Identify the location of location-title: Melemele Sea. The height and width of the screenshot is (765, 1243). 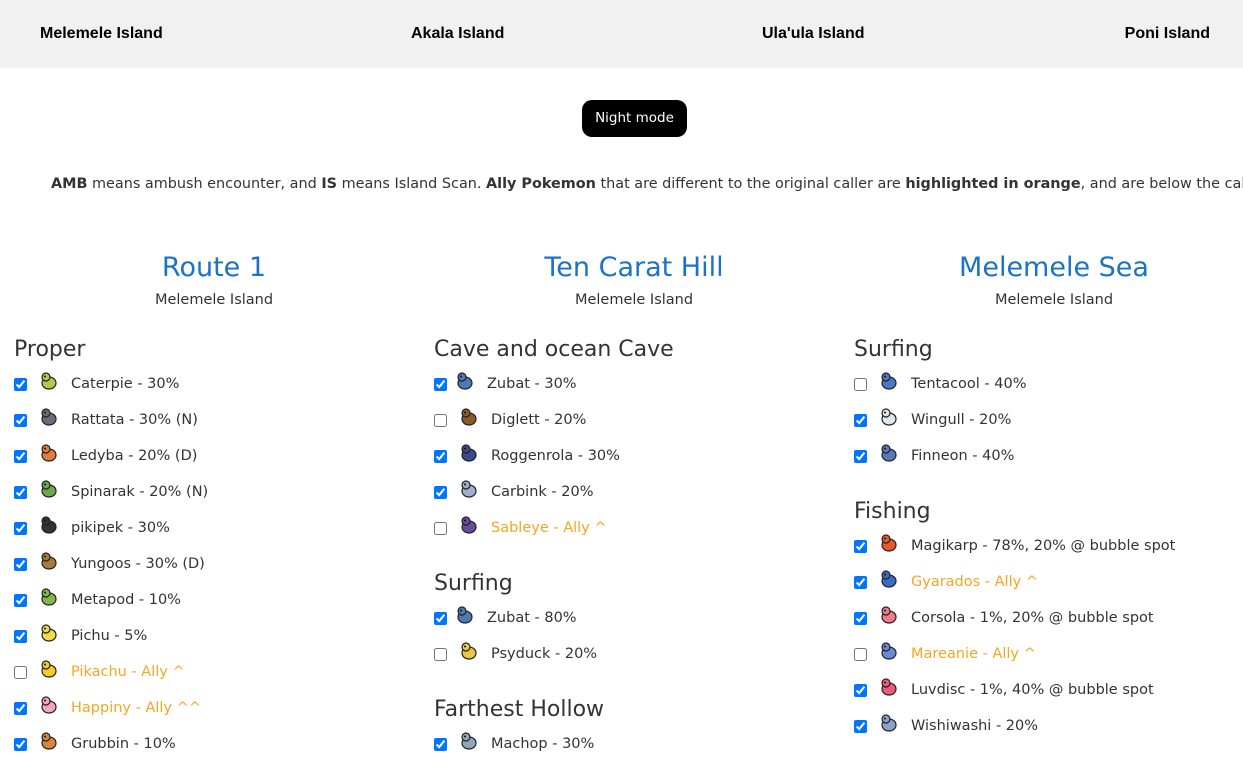
(1054, 267).